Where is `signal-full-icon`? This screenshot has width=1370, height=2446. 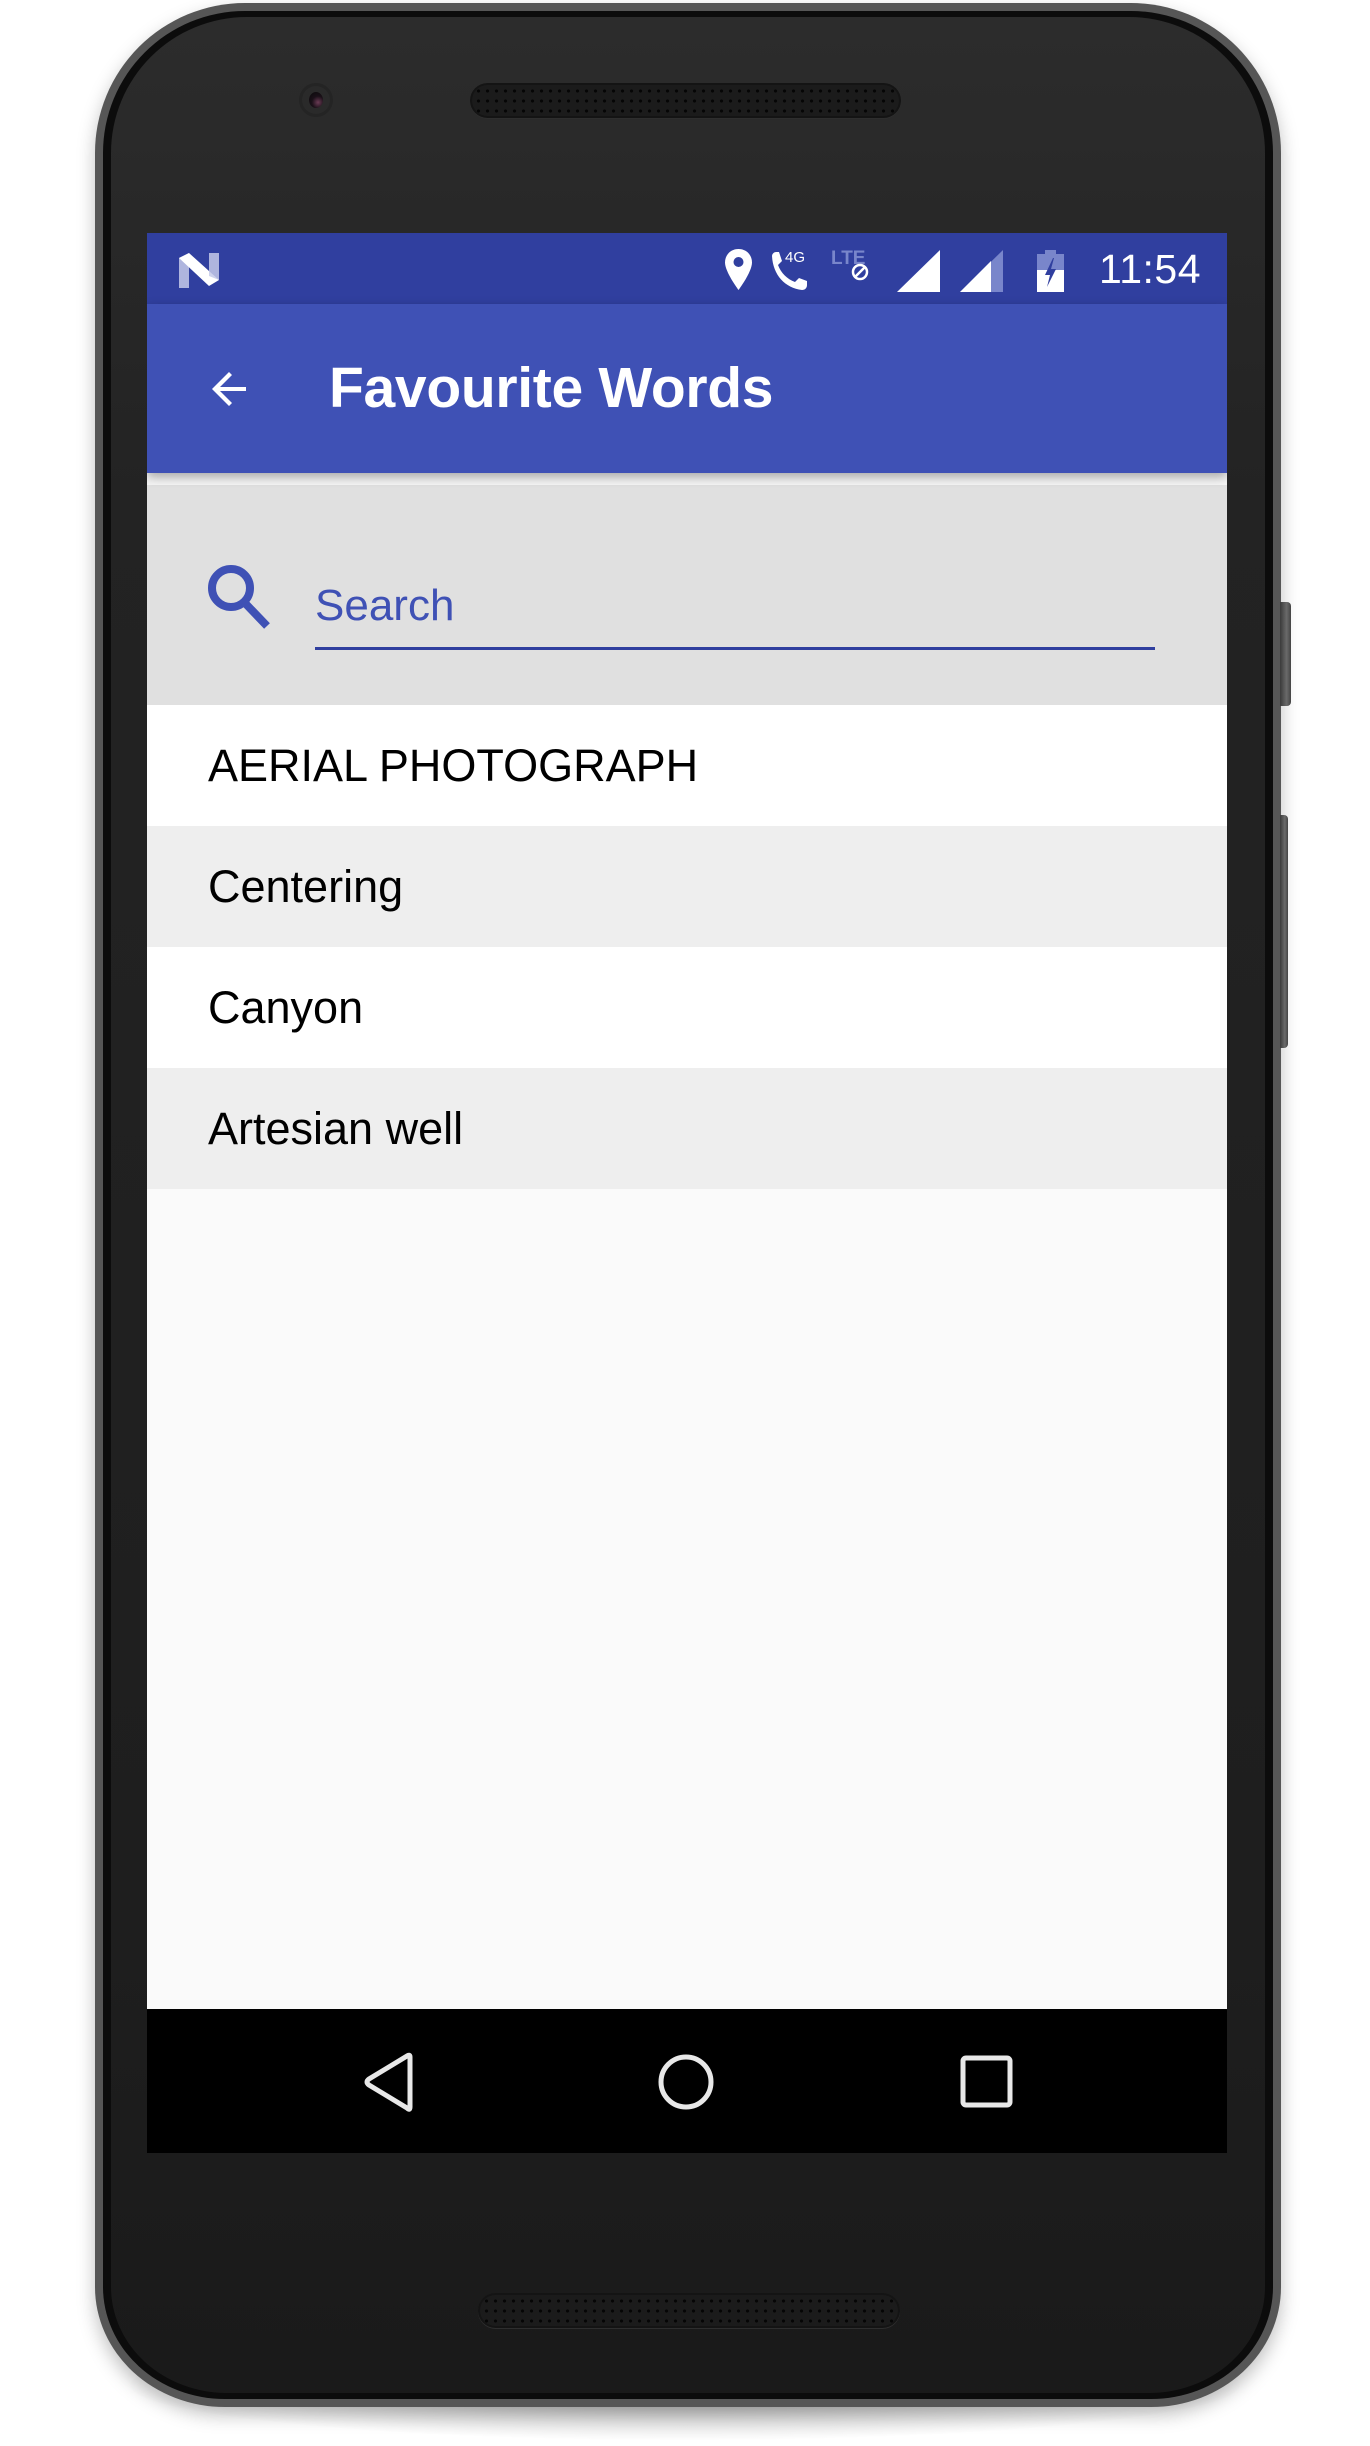
signal-full-icon is located at coordinates (918, 271).